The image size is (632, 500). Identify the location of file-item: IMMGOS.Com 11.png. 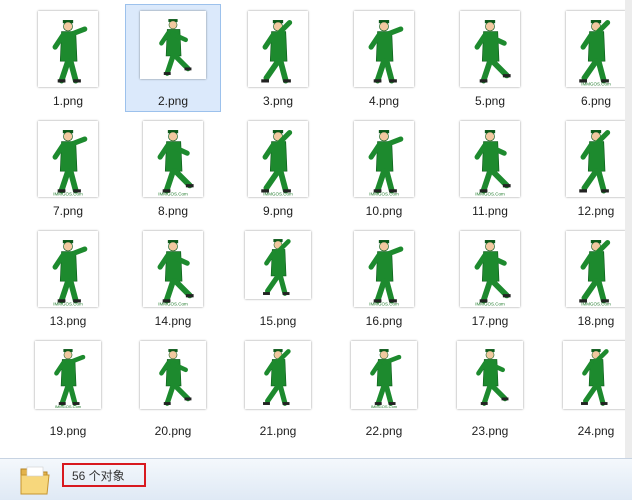
(490, 168).